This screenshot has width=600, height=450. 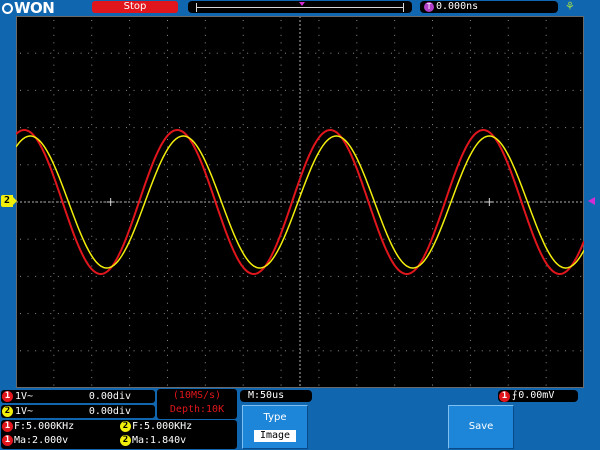 What do you see at coordinates (481, 427) in the screenshot?
I see `save-button: Save` at bounding box center [481, 427].